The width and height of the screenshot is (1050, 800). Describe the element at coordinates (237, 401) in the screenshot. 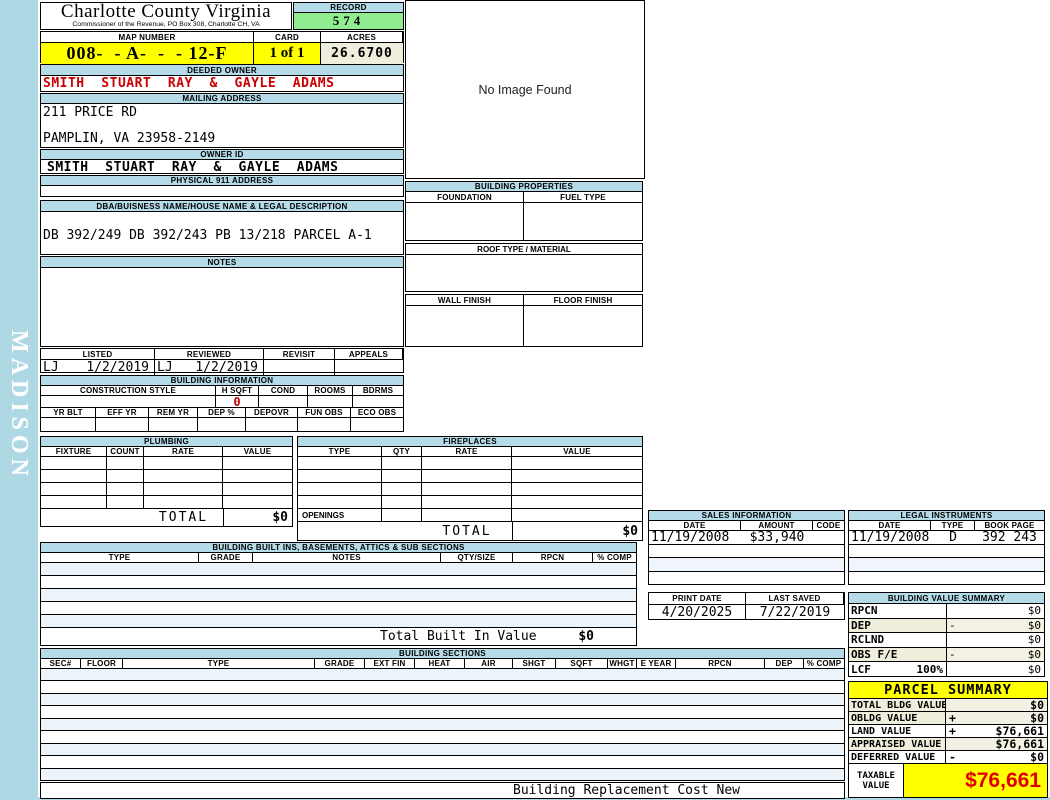

I see `hsqft-value: 0` at that location.